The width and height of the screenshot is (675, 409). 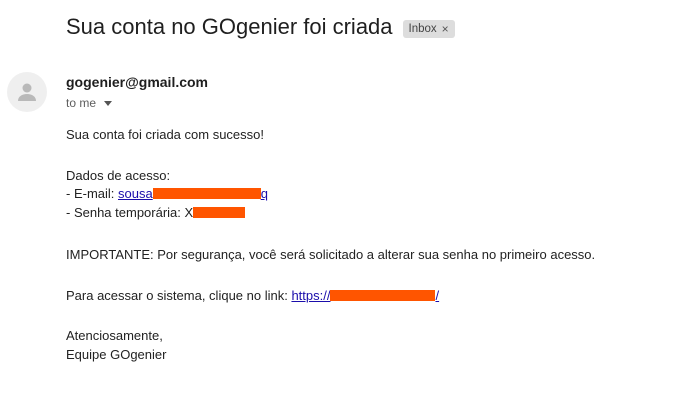 I want to click on inbox-label-chip: Inbox ×, so click(x=428, y=29).